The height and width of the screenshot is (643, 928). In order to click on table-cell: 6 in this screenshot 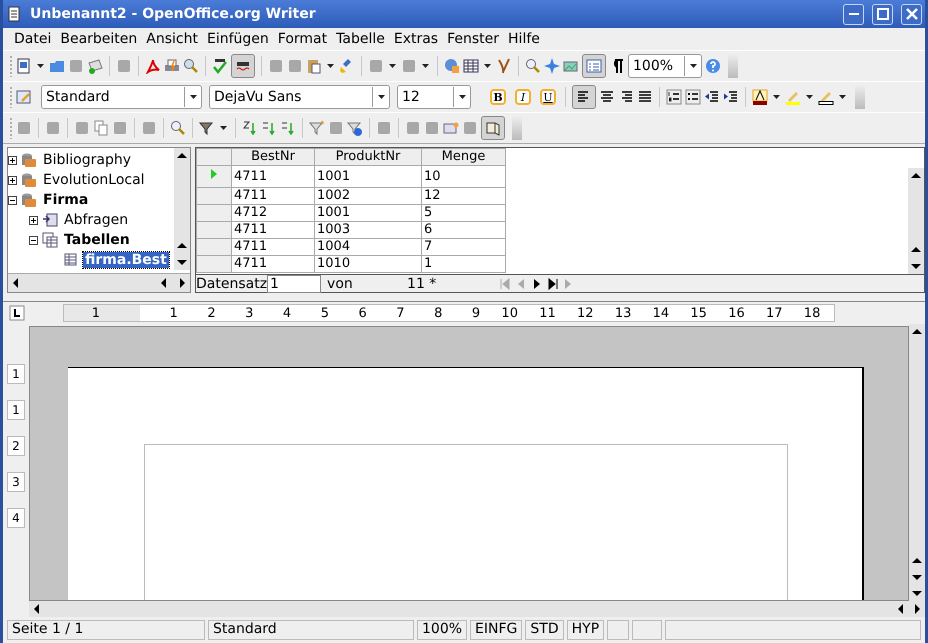, I will do `click(464, 230)`.